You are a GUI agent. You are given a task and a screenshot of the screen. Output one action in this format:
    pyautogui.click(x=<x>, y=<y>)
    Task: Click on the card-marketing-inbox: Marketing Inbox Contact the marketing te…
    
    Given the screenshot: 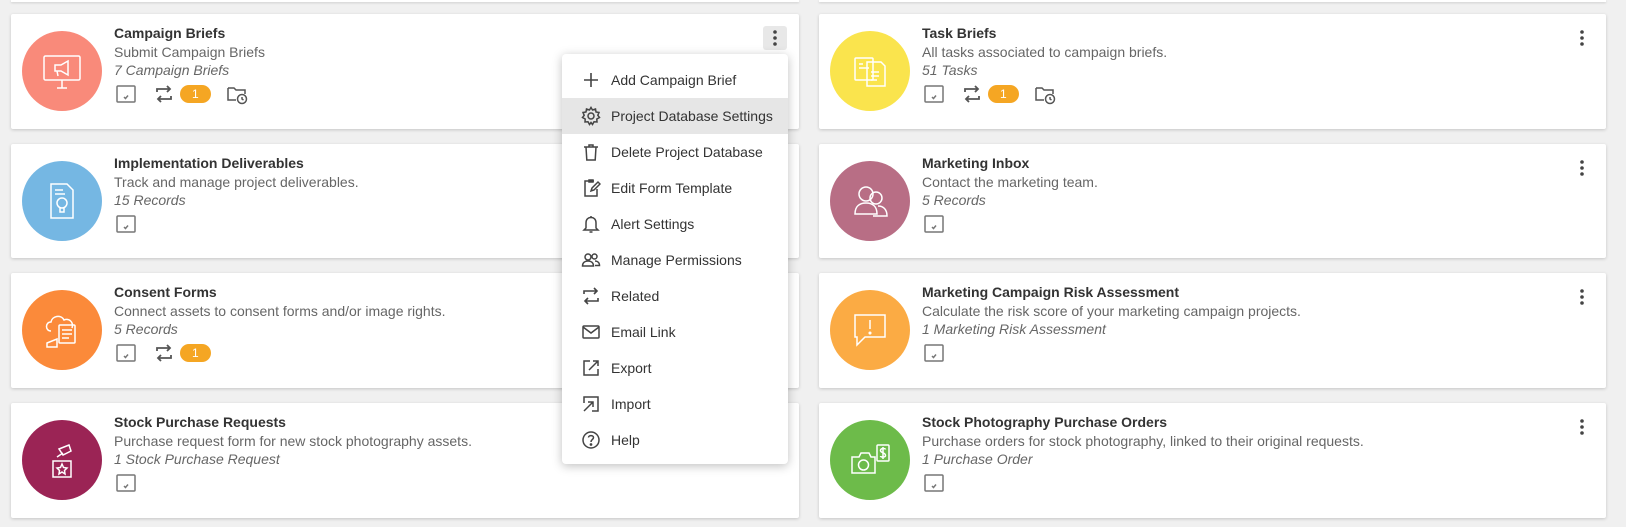 What is the action you would take?
    pyautogui.click(x=1212, y=201)
    